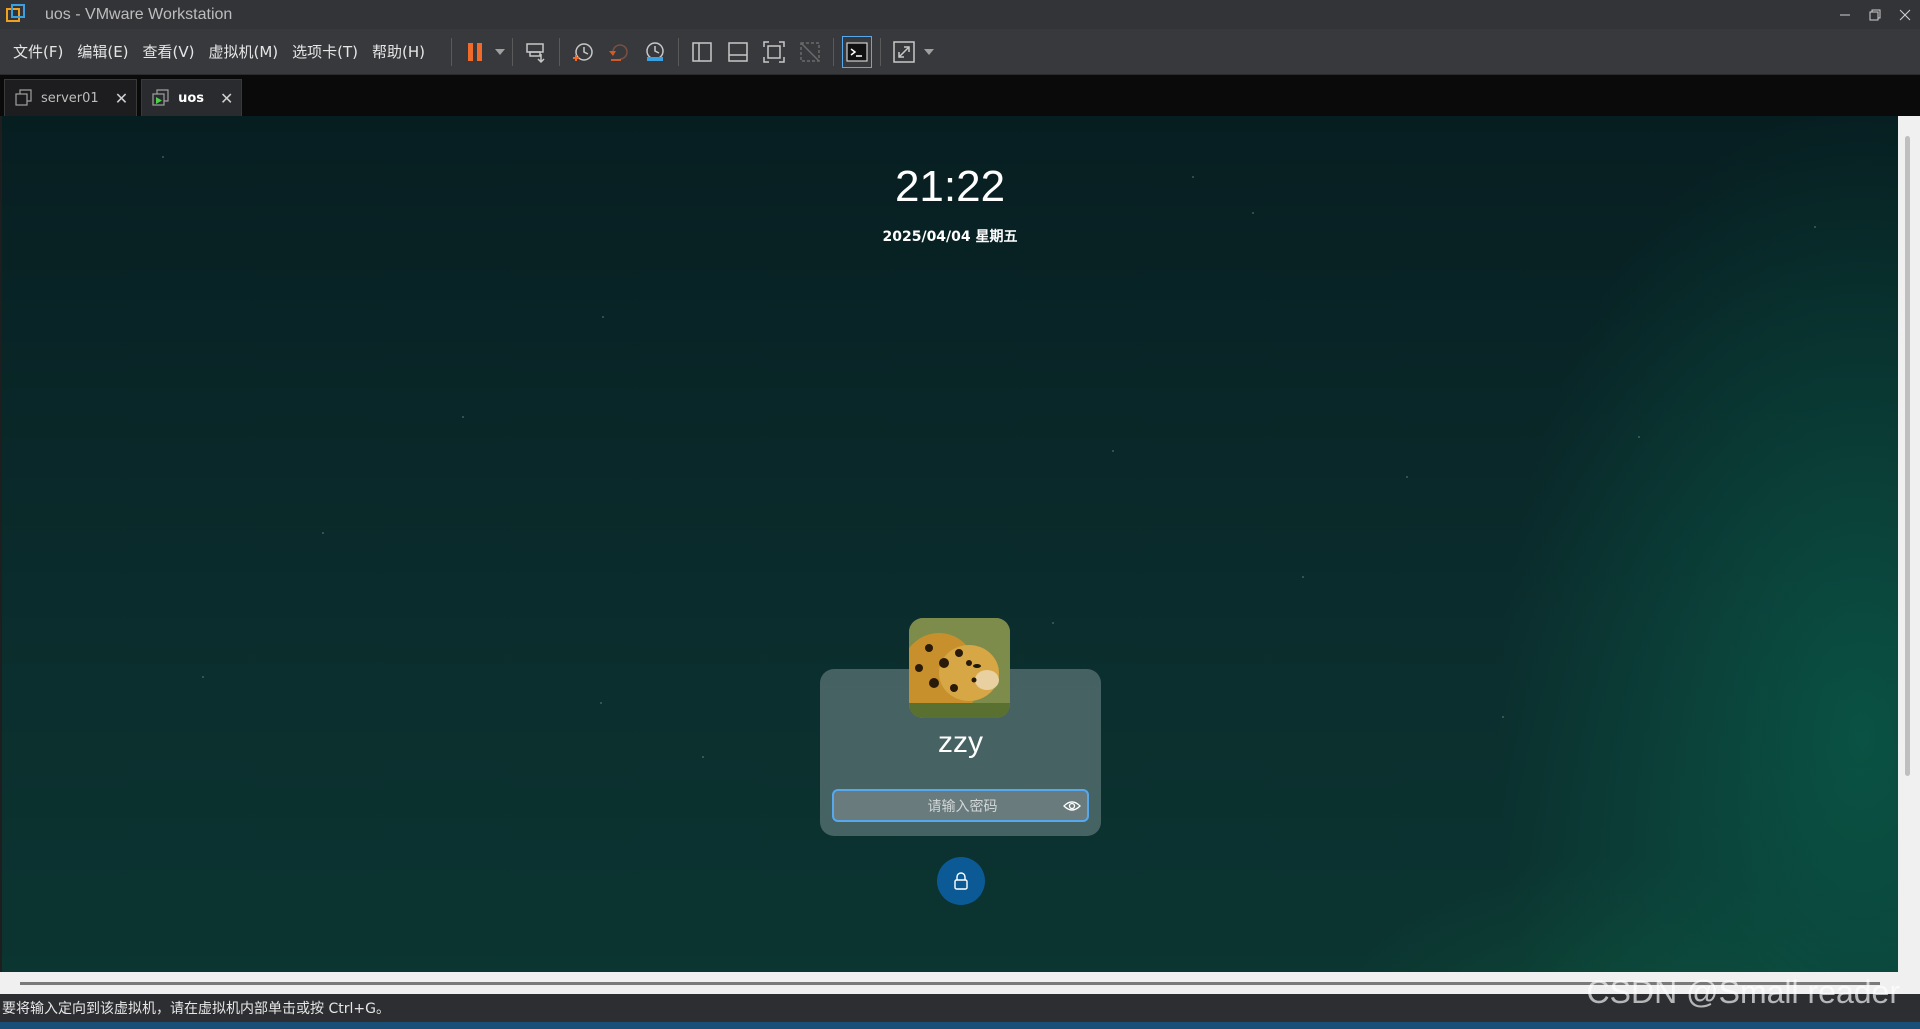  What do you see at coordinates (619, 52) in the screenshot?
I see `snapshot-revert-icon` at bounding box center [619, 52].